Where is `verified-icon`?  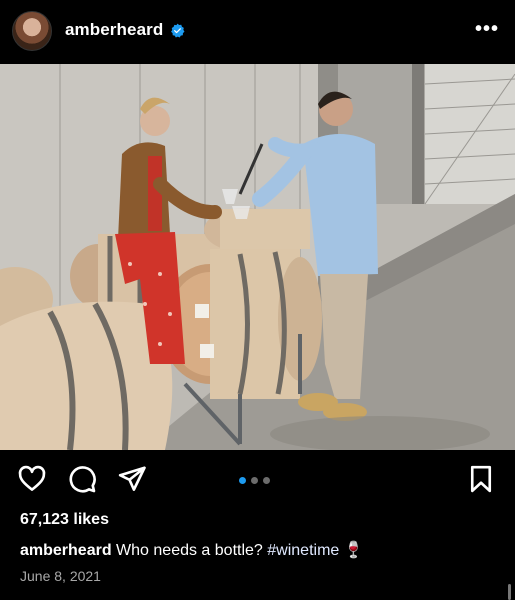 verified-icon is located at coordinates (178, 30).